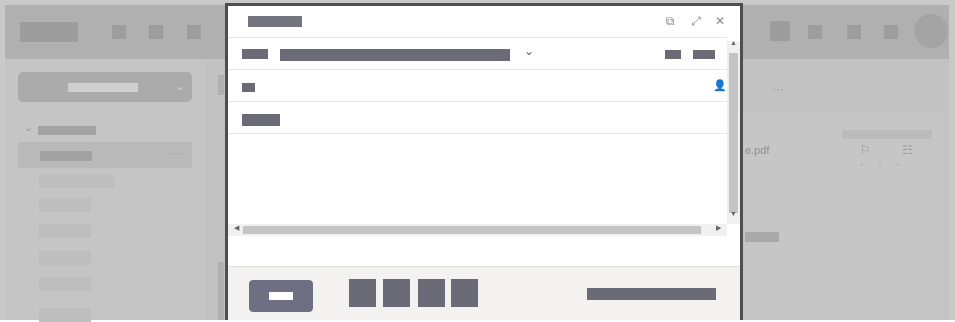  What do you see at coordinates (67, 130) in the screenshot?
I see `folder-group-header` at bounding box center [67, 130].